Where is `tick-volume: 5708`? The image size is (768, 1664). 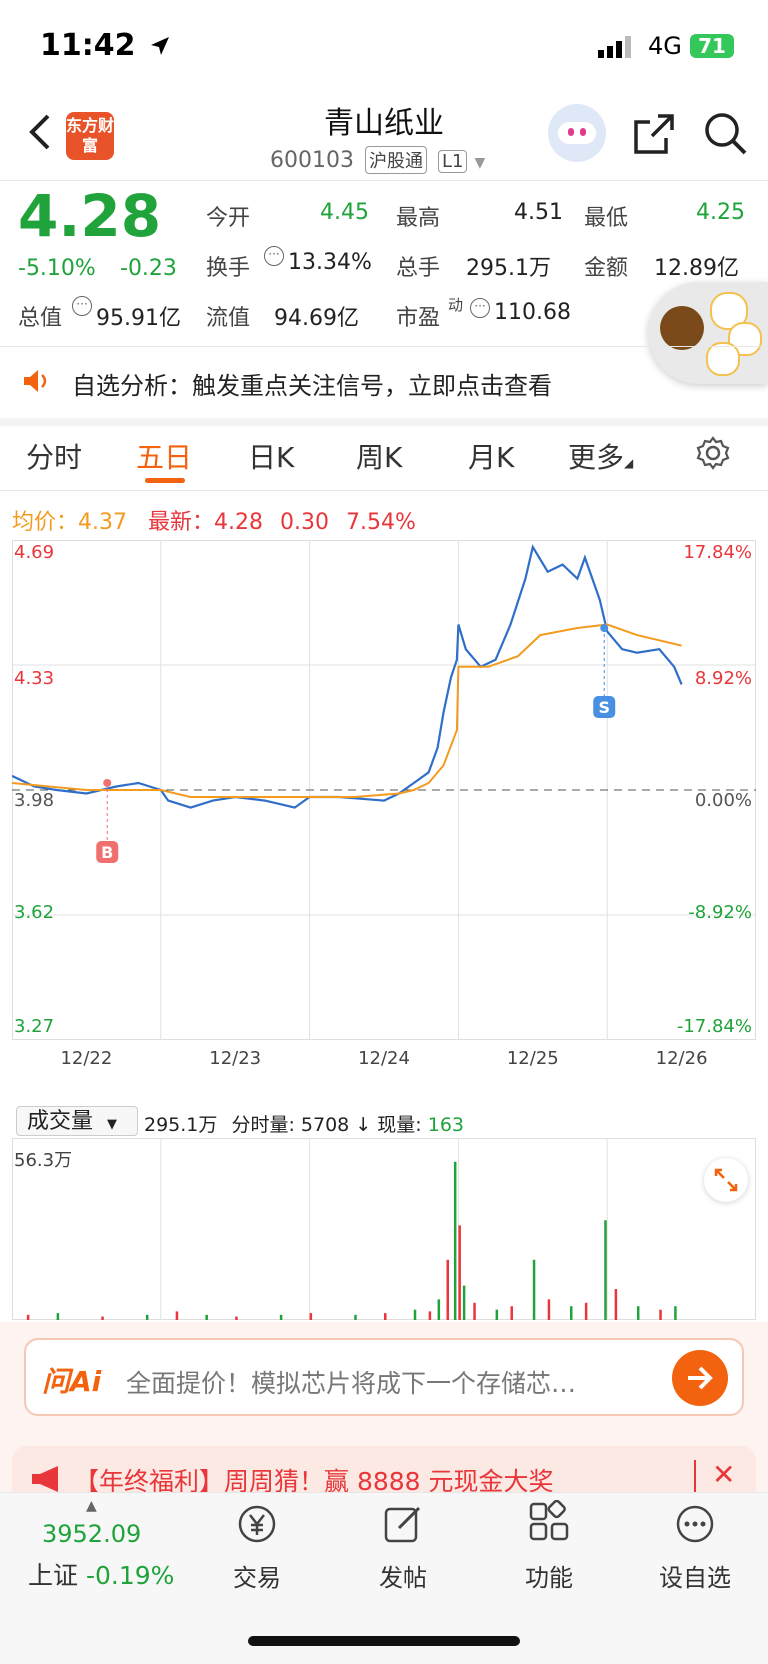 tick-volume: 5708 is located at coordinates (325, 1125).